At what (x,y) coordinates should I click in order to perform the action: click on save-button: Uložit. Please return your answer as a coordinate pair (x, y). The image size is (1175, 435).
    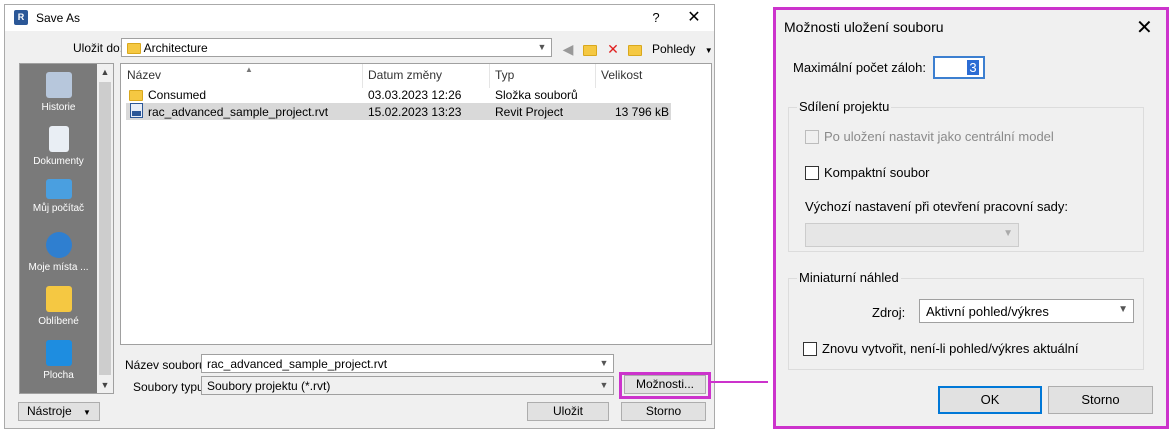
    Looking at the image, I should click on (568, 411).